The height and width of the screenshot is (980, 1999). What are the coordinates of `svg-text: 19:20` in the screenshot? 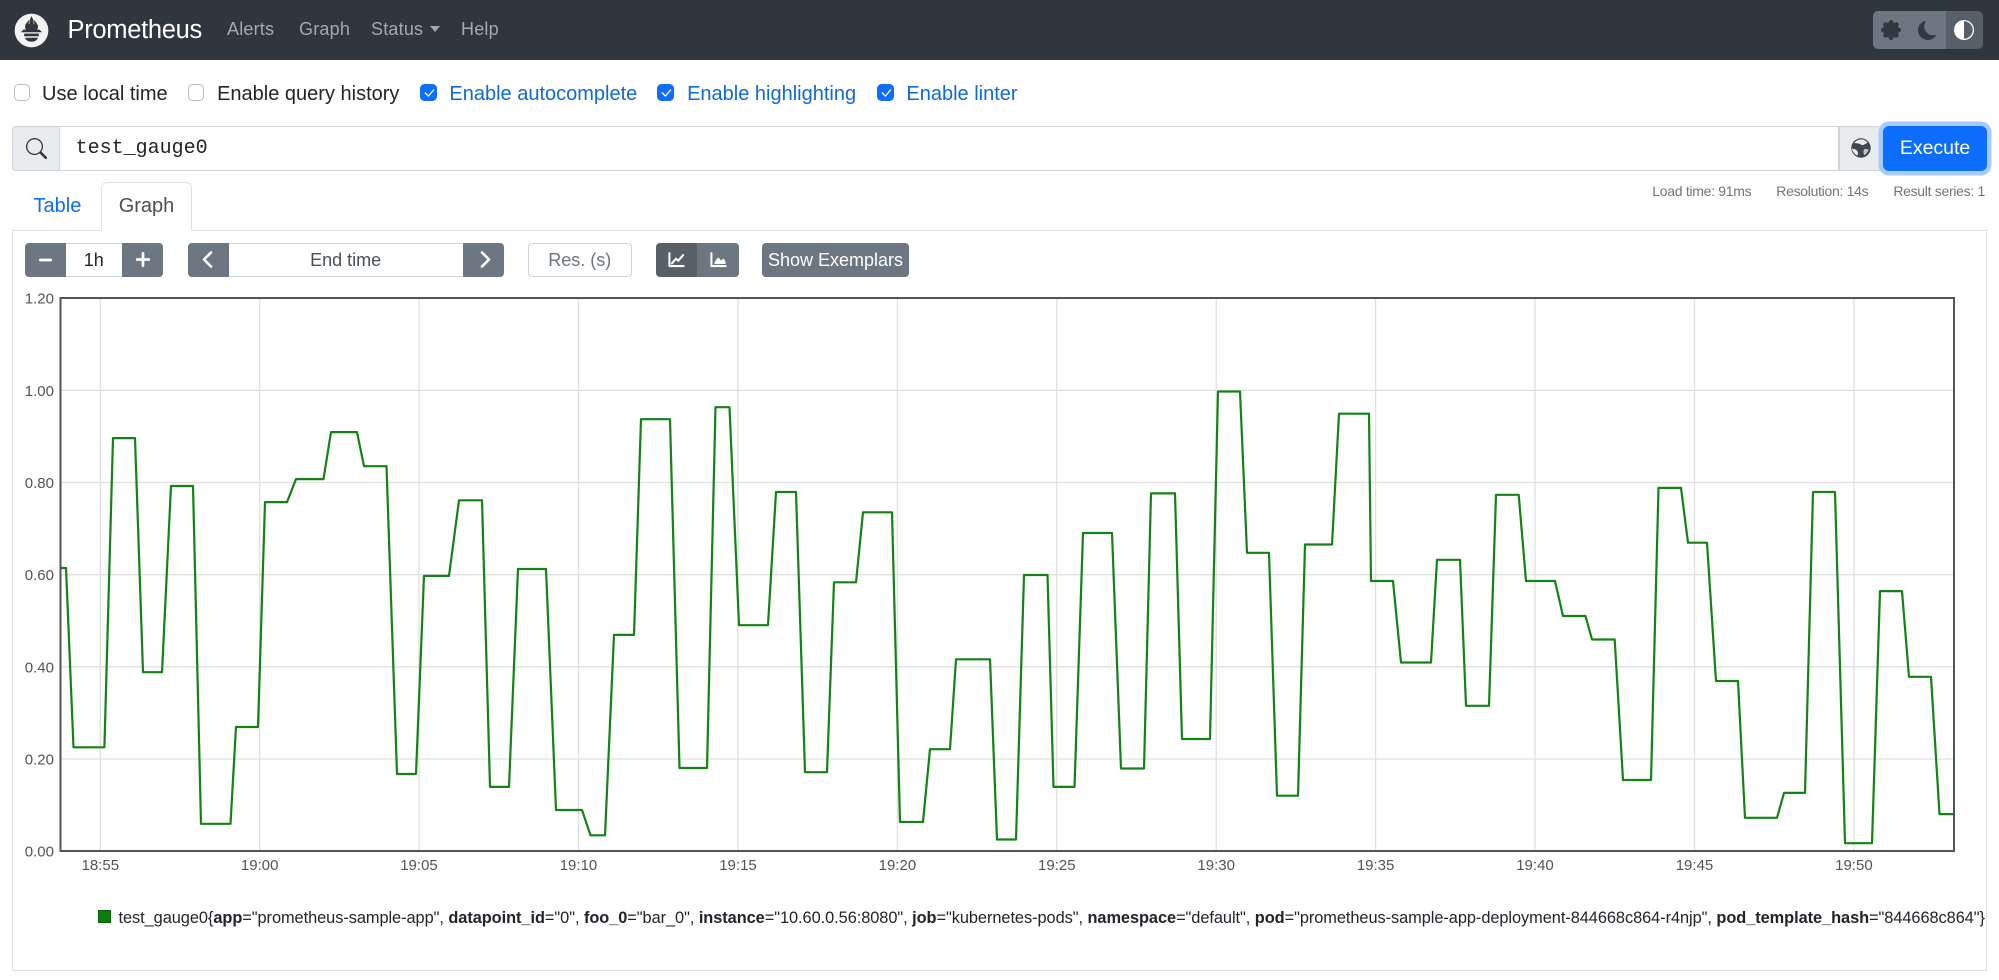 It's located at (898, 865).